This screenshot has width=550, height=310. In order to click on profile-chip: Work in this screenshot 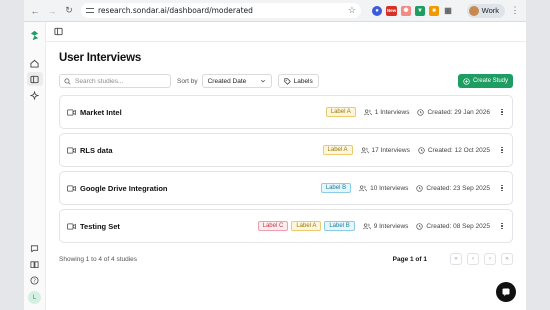, I will do `click(485, 10)`.